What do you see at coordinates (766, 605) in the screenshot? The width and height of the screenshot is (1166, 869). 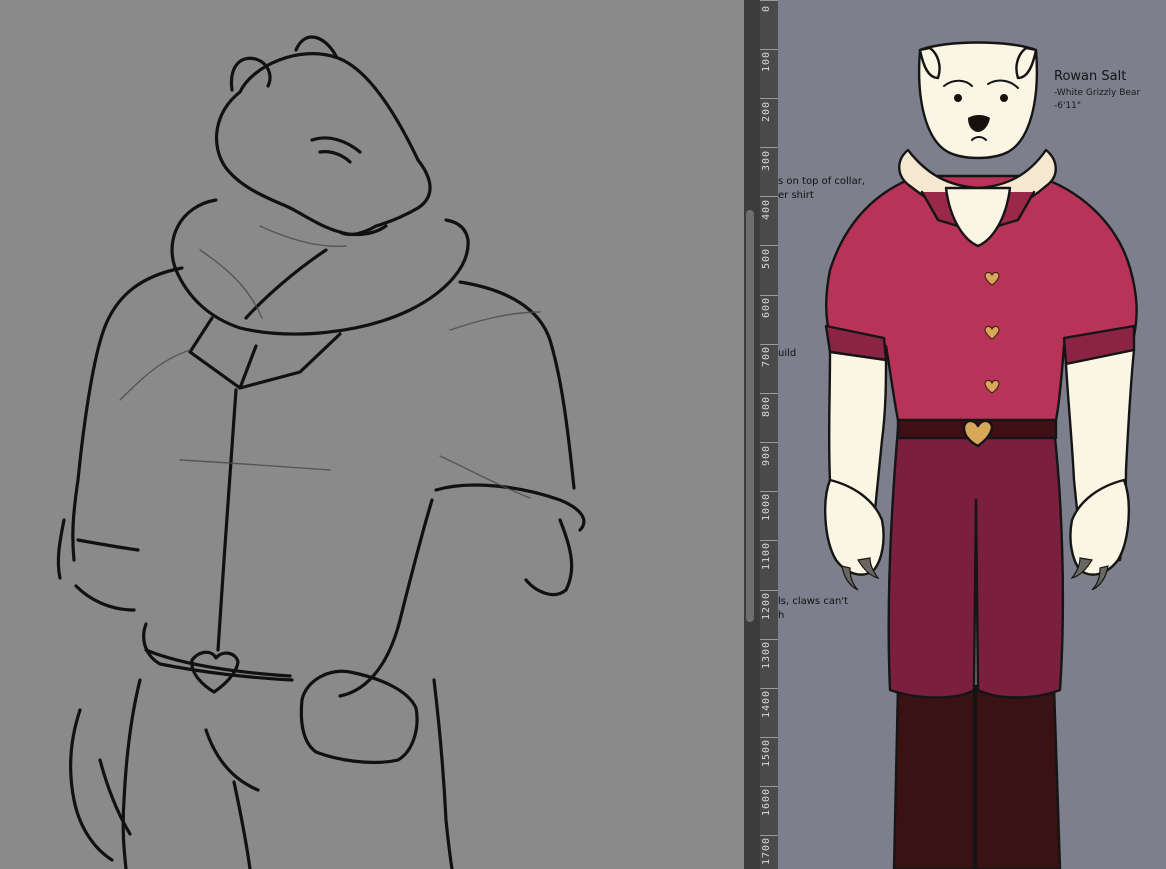 I see `ruler-label: 1200` at bounding box center [766, 605].